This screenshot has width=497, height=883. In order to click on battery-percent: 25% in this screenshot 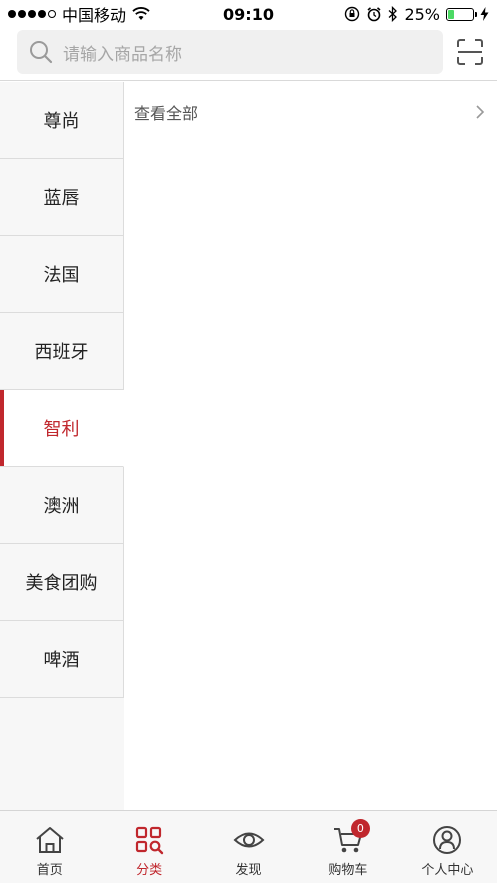, I will do `click(422, 14)`.